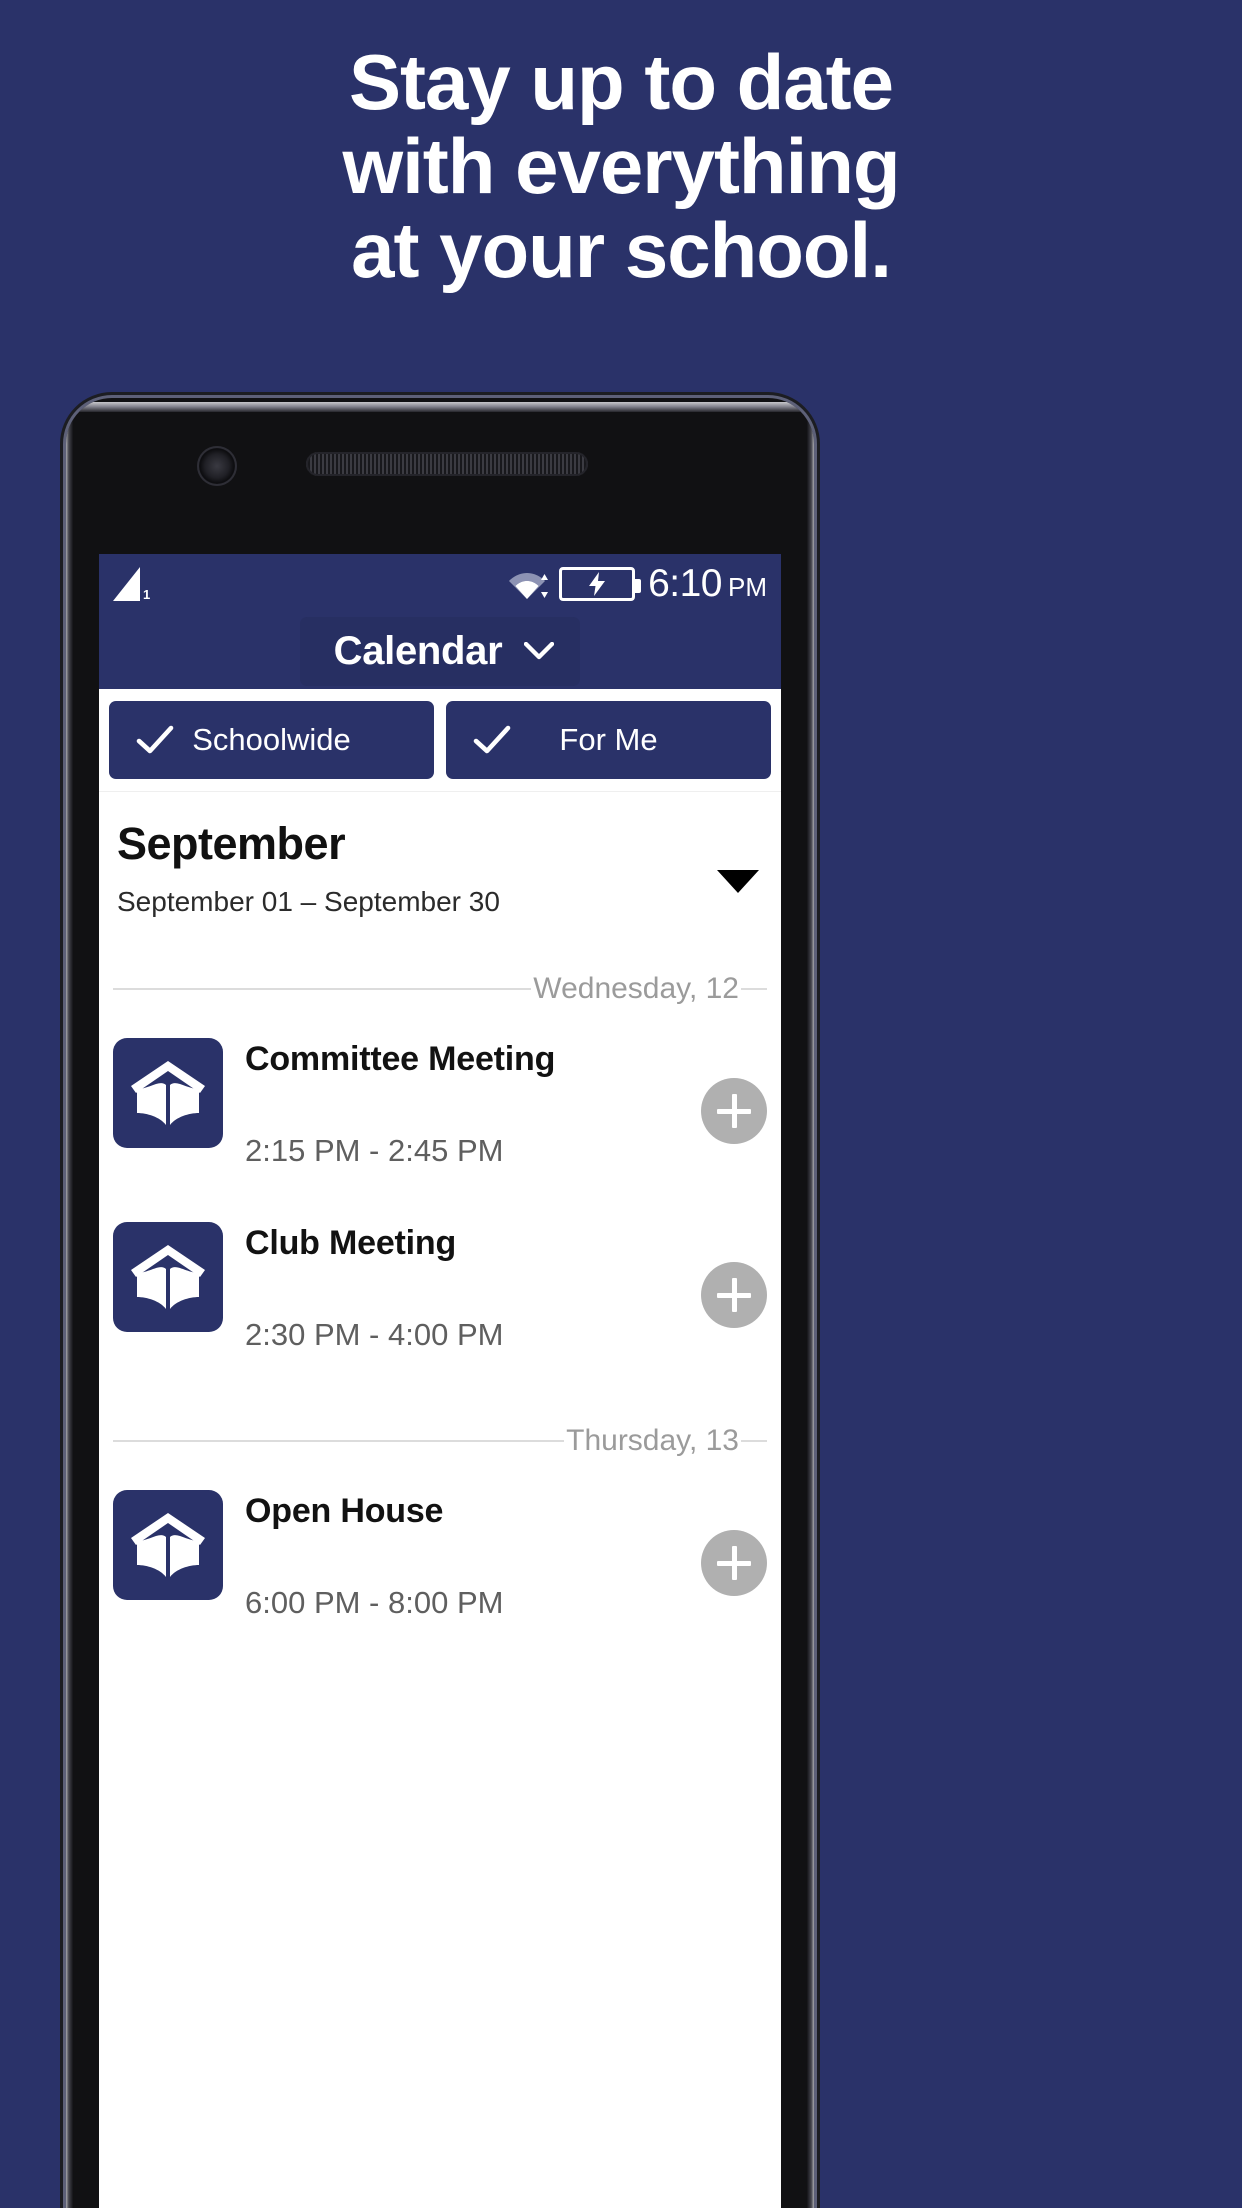  What do you see at coordinates (400, 1059) in the screenshot?
I see `event-title: Committee Meeting` at bounding box center [400, 1059].